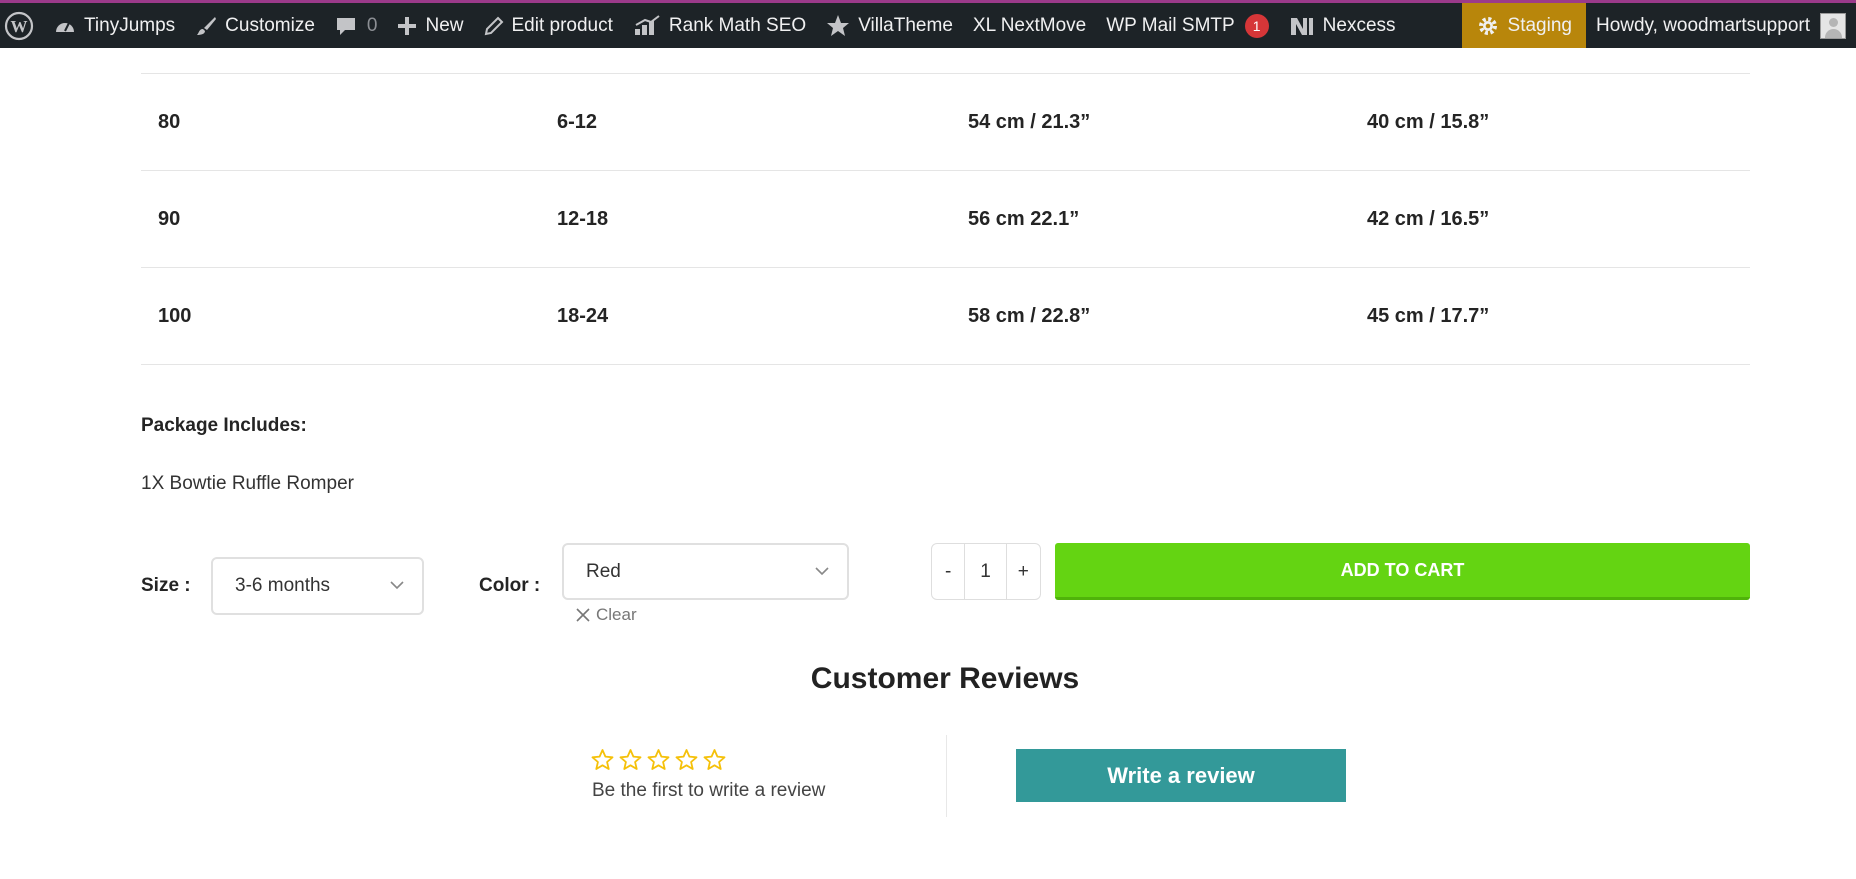  Describe the element at coordinates (169, 121) in the screenshot. I see `table-cell: 80` at that location.